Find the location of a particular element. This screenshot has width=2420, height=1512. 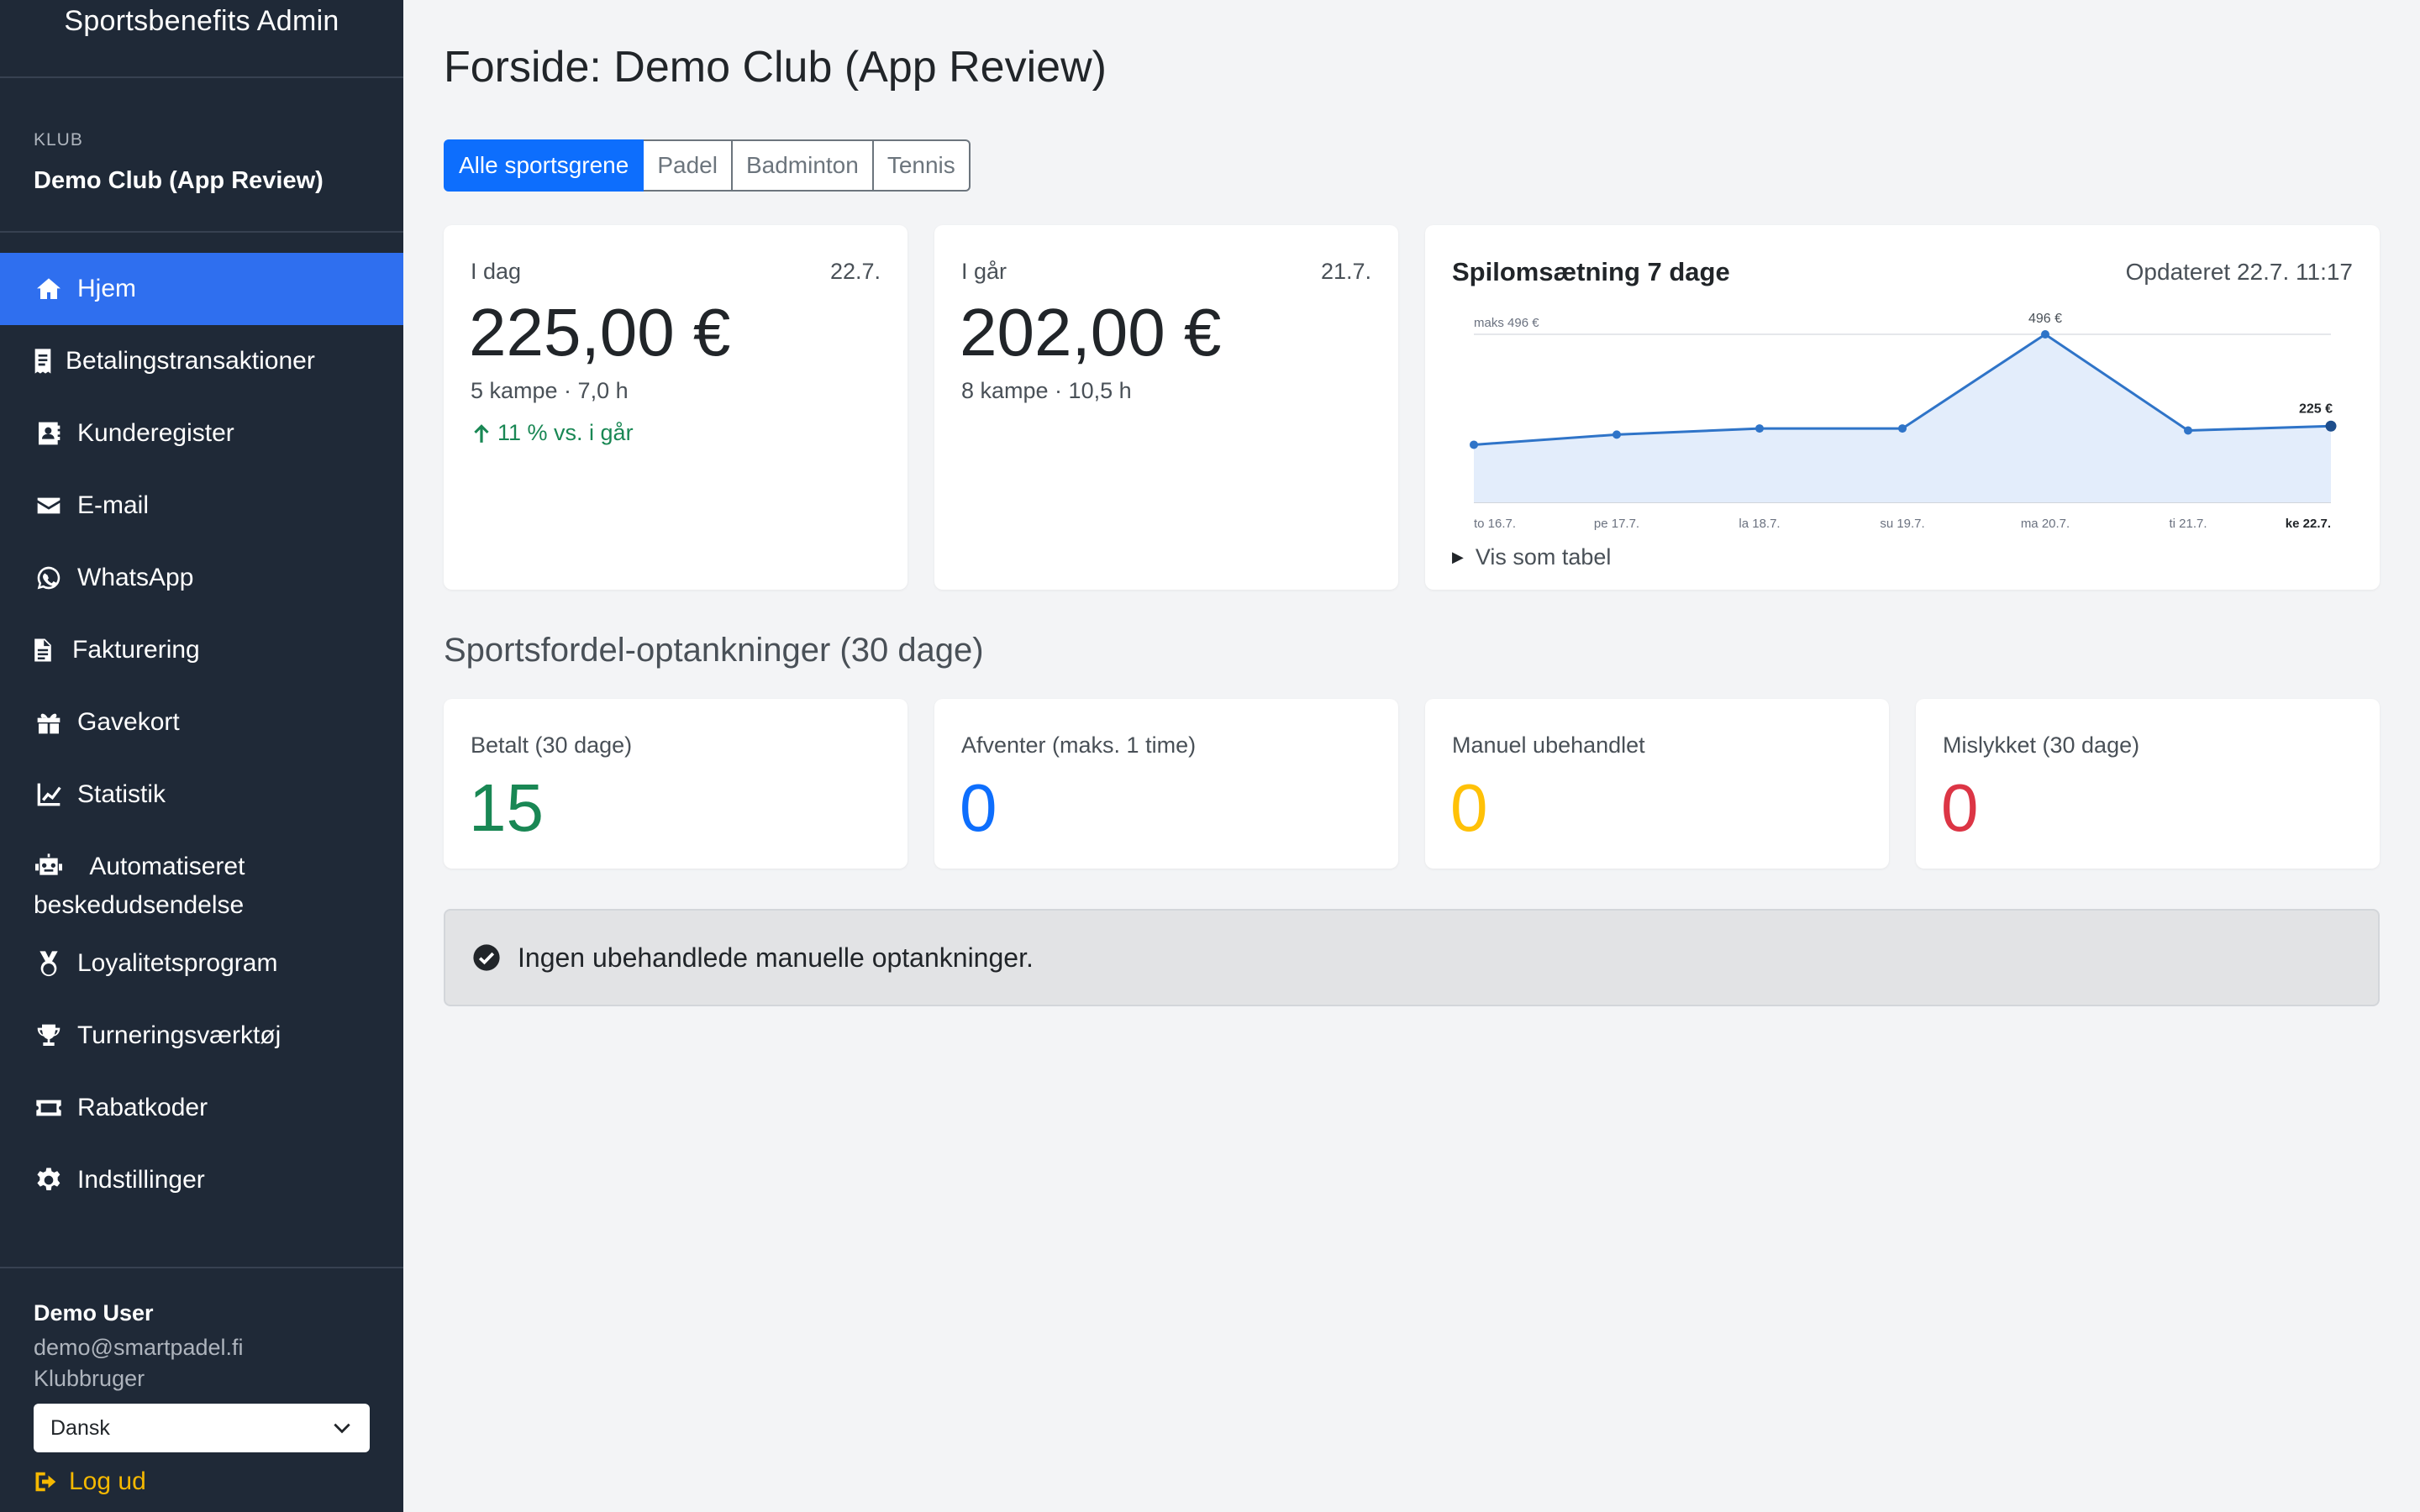

ticket-icon is located at coordinates (49, 1108).